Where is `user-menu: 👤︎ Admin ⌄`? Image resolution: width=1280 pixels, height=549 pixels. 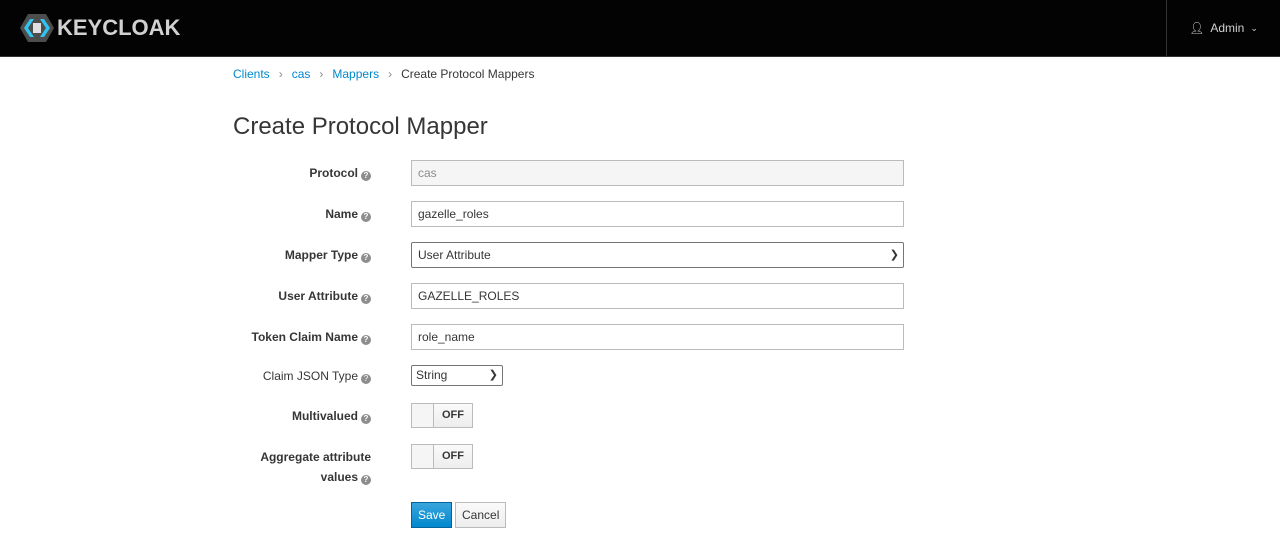
user-menu: 👤︎ Admin ⌄ is located at coordinates (1223, 28).